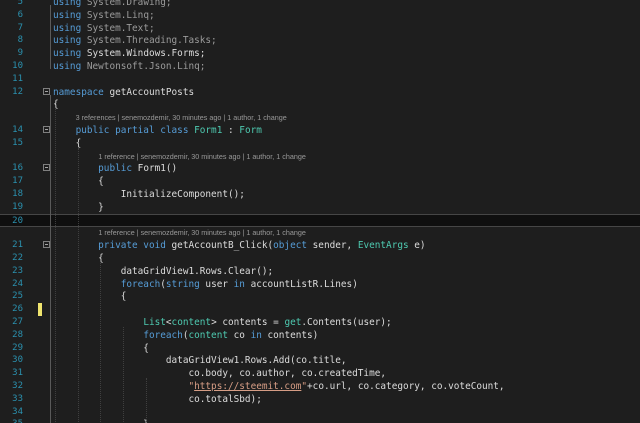 Image resolution: width=640 pixels, height=423 pixels. Describe the element at coordinates (320, 92) in the screenshot. I see `code-line: 12 namespace getAccountPosts` at that location.